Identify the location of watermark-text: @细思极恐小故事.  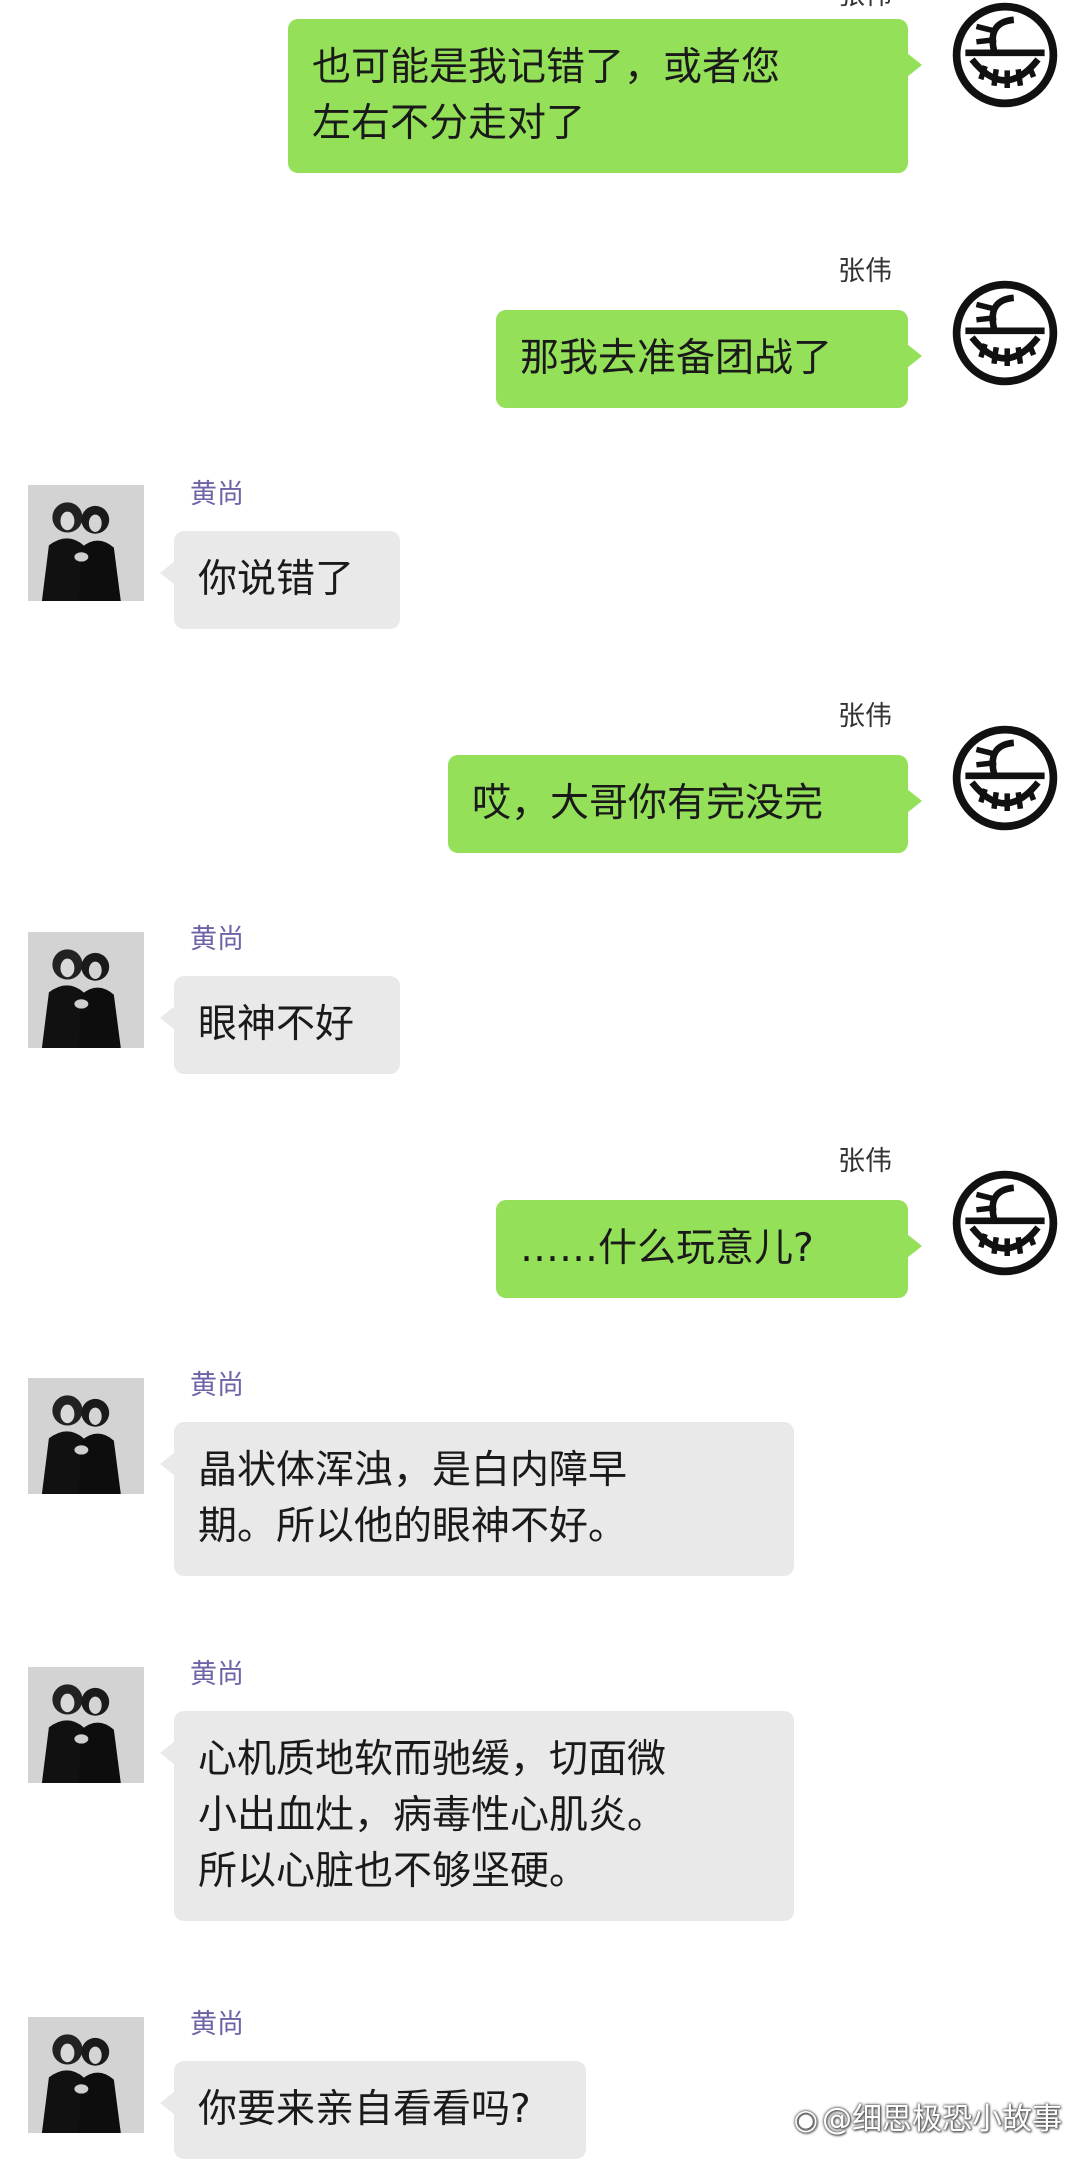
(942, 2119).